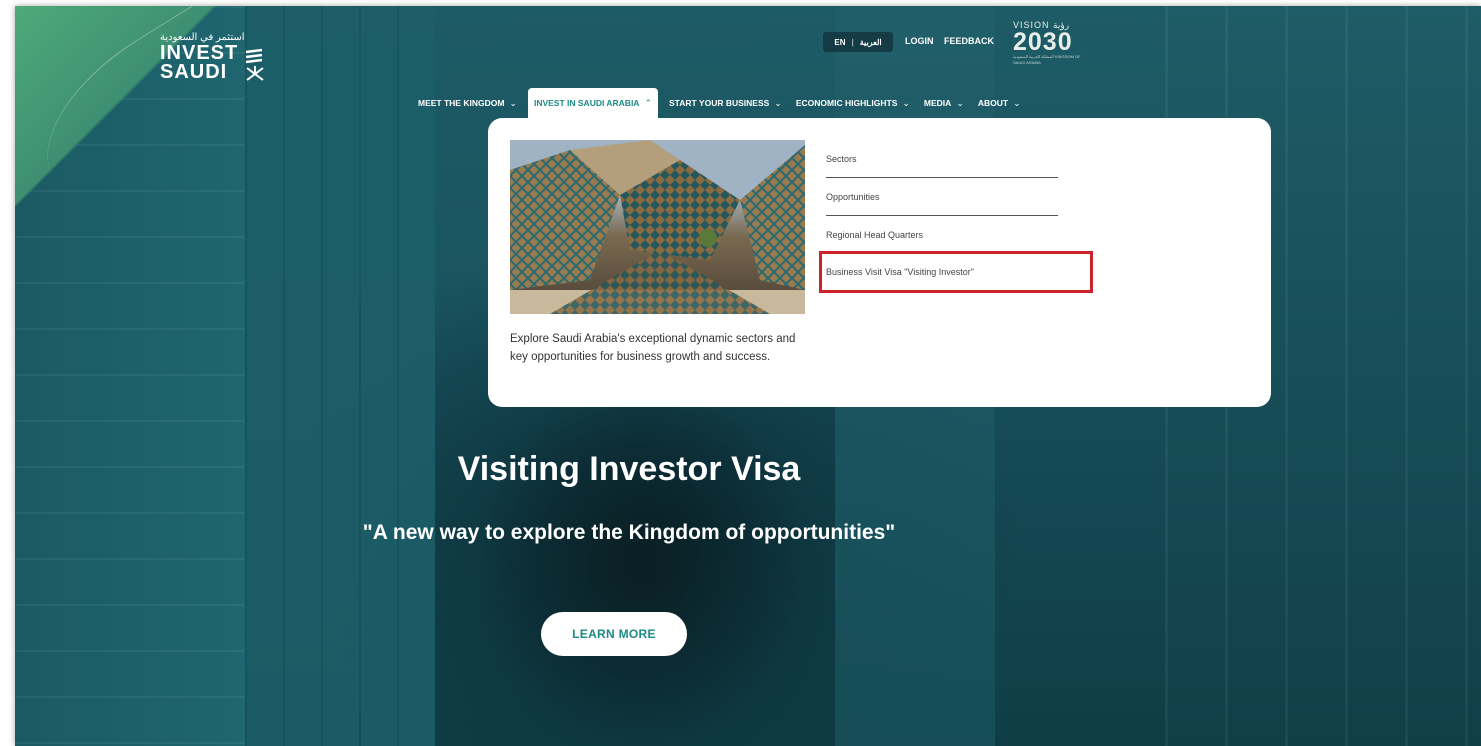 The width and height of the screenshot is (1481, 746). What do you see at coordinates (942, 234) in the screenshot?
I see `link-regional-head-quarters: Regional Head Quarters` at bounding box center [942, 234].